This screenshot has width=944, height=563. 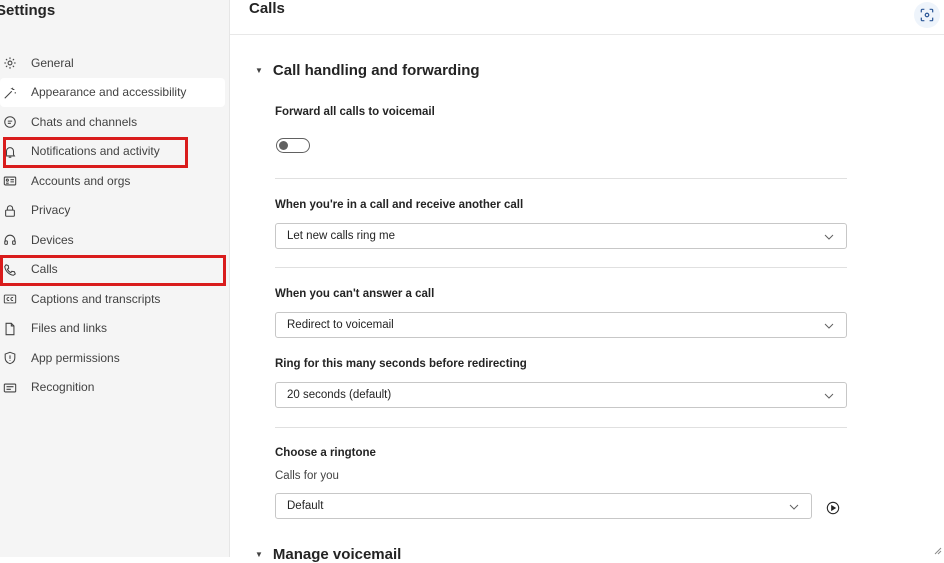 I want to click on section-title: Call handling and forwarding, so click(x=376, y=70).